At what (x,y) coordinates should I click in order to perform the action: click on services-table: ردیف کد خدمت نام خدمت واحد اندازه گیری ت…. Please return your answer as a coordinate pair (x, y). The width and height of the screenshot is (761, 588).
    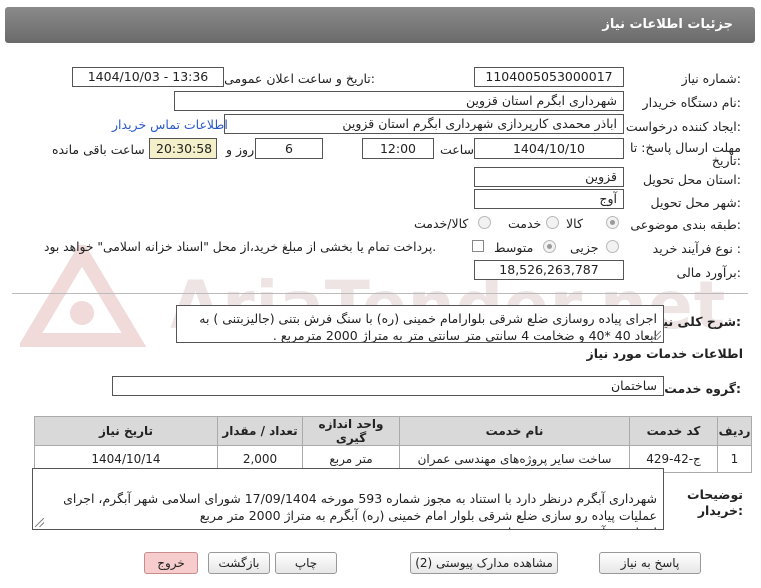
    Looking at the image, I should click on (393, 444).